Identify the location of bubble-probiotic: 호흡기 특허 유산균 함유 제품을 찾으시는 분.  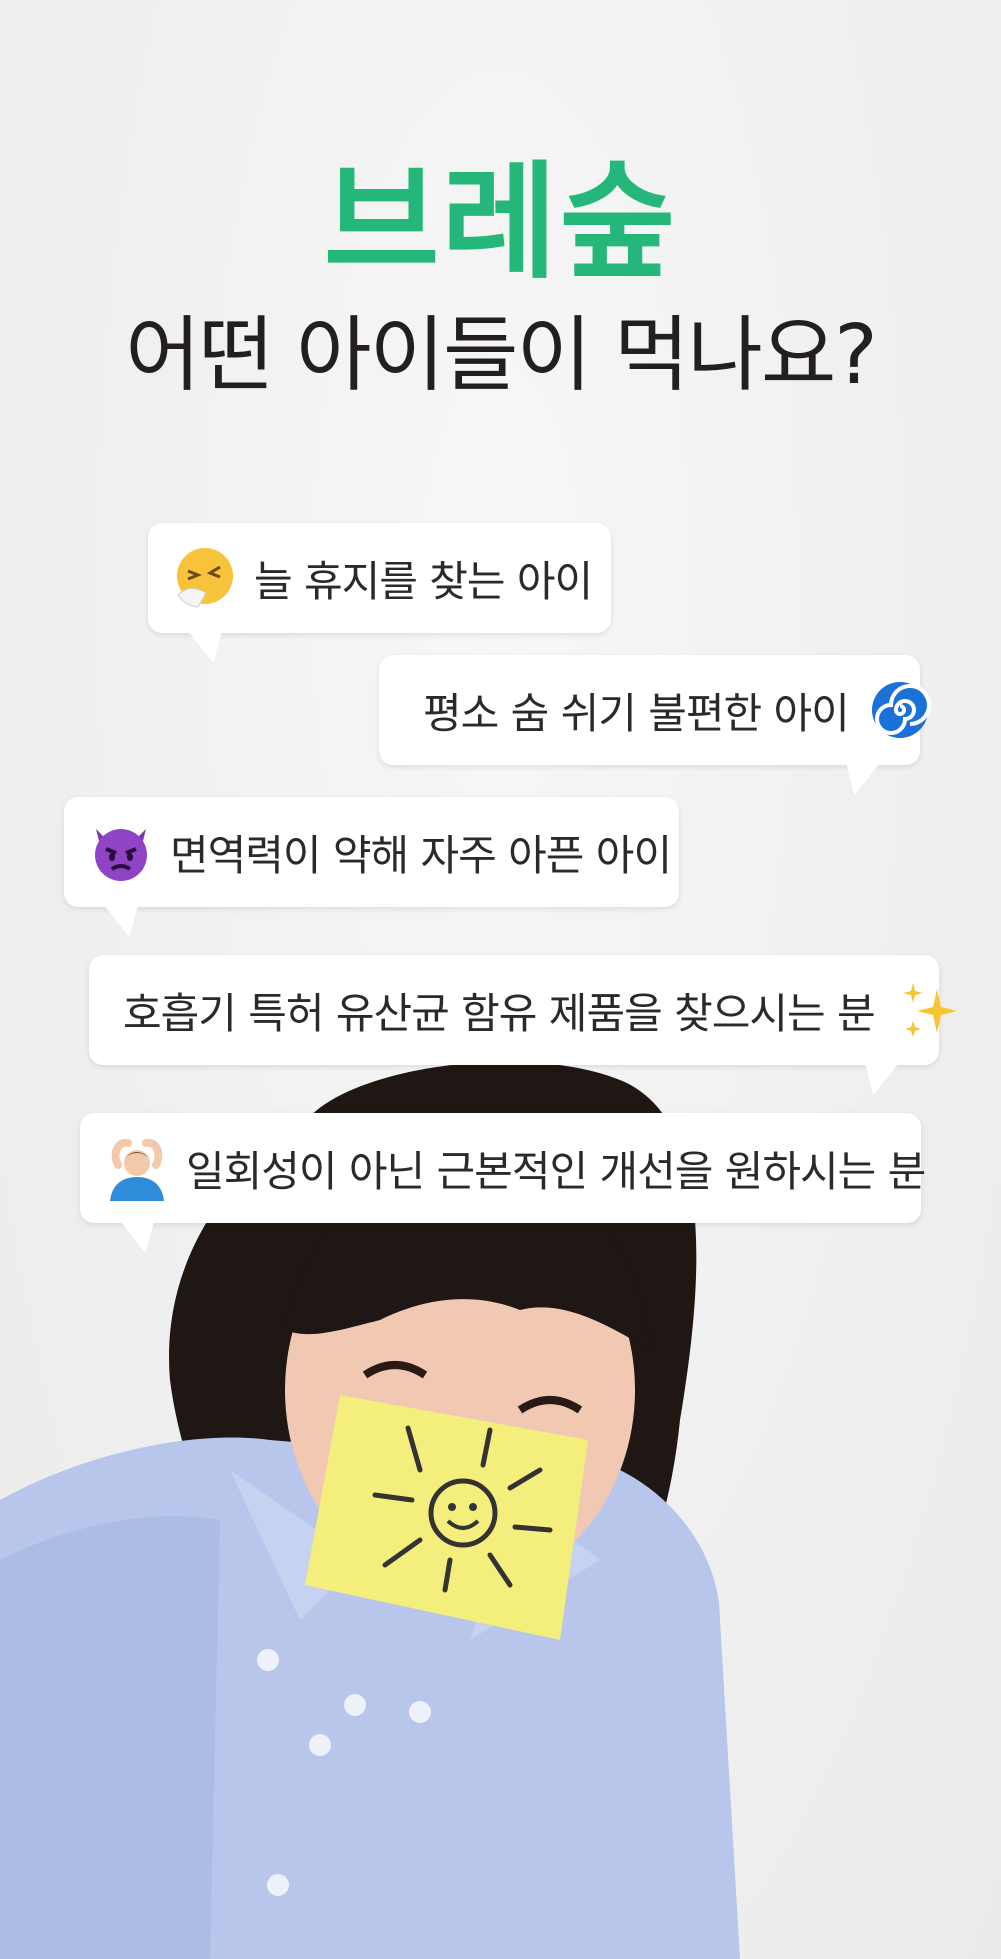
(523, 1025).